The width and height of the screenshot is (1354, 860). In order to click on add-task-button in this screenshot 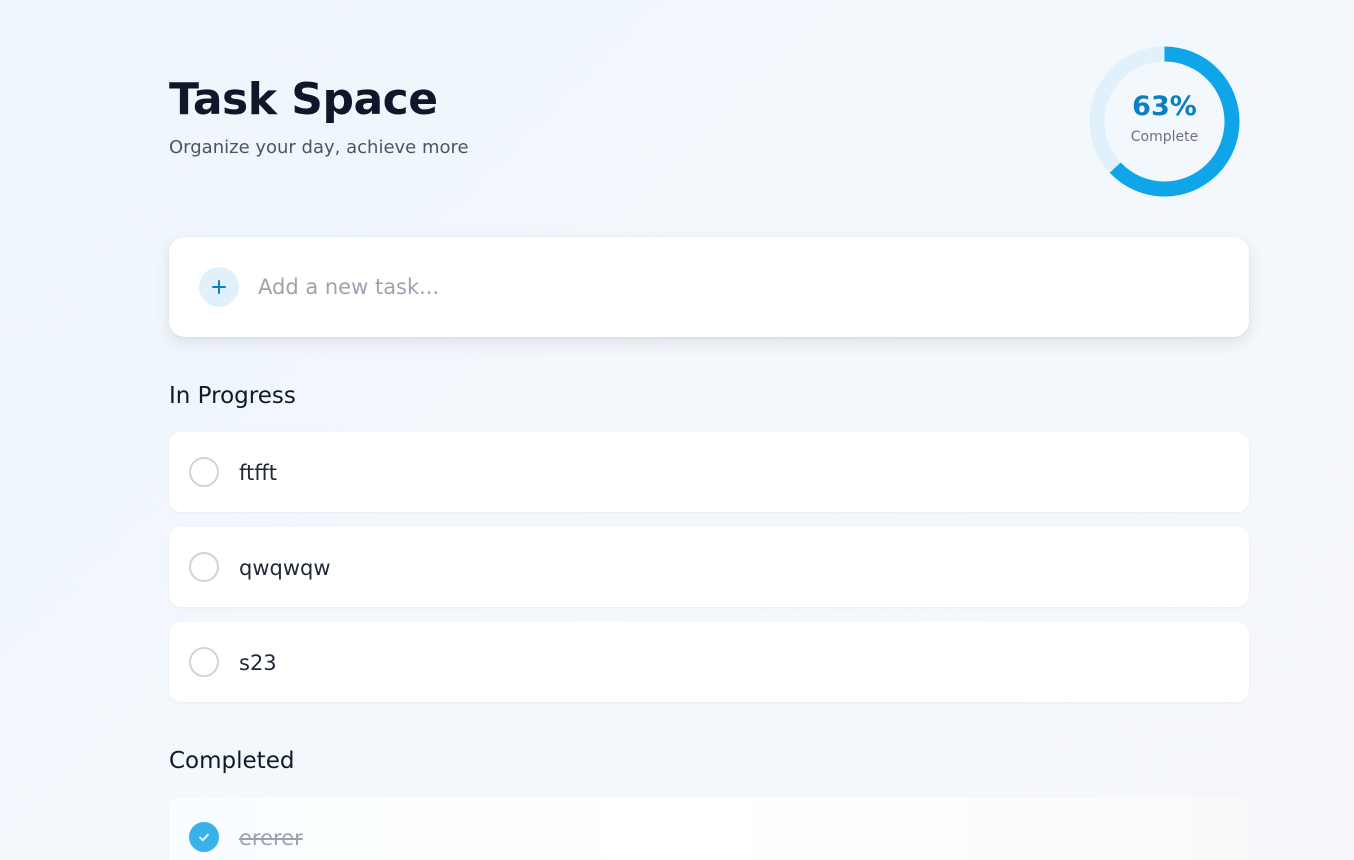, I will do `click(219, 287)`.